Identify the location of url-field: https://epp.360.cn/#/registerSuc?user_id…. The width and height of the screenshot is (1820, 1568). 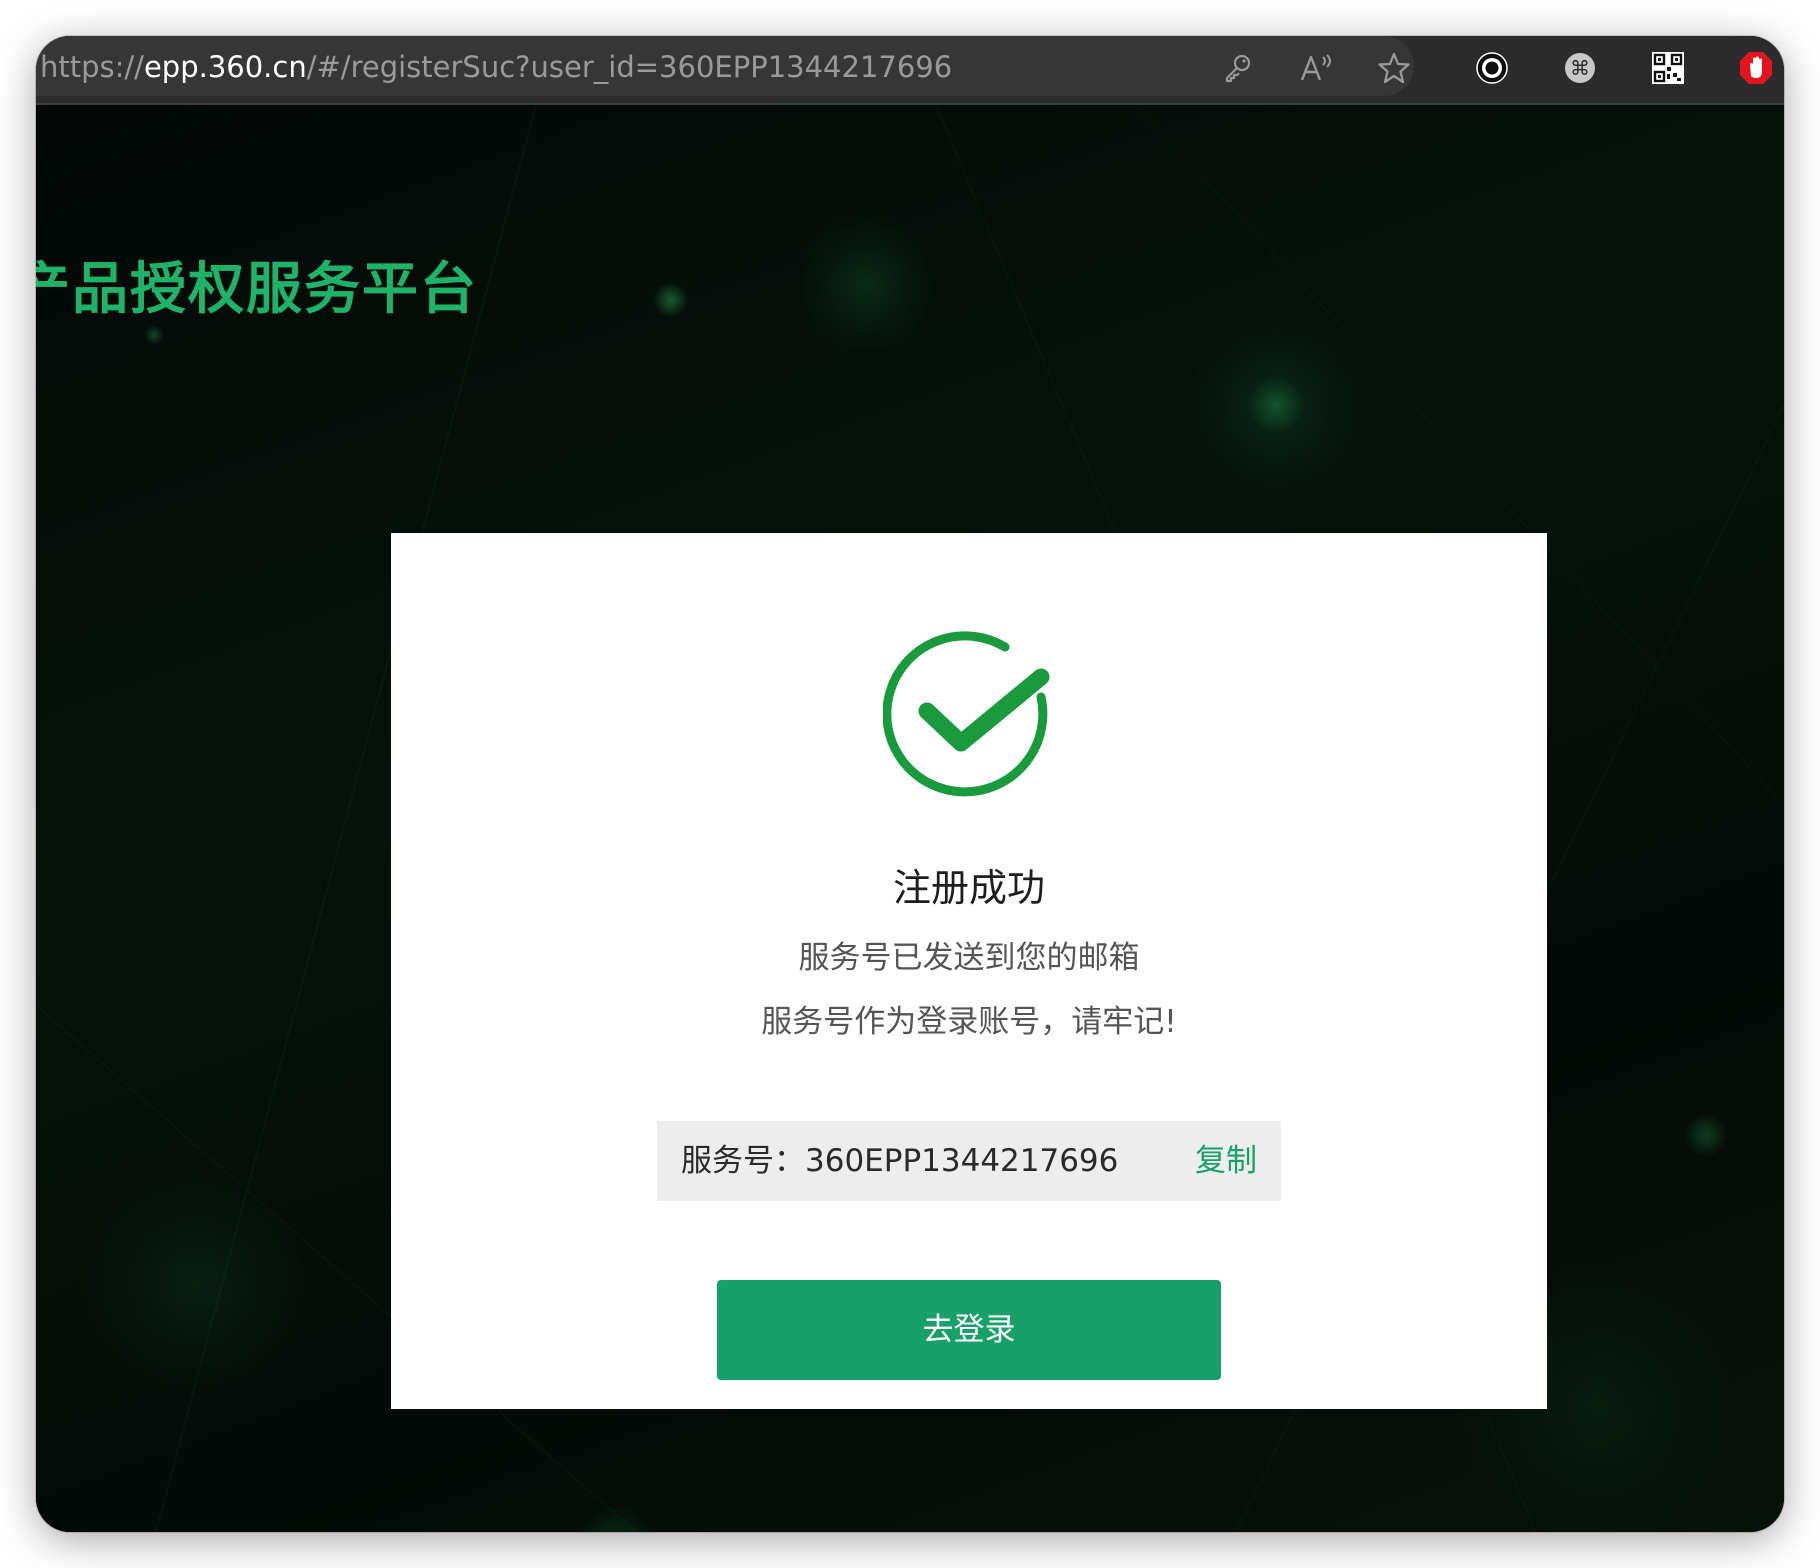
(725, 66).